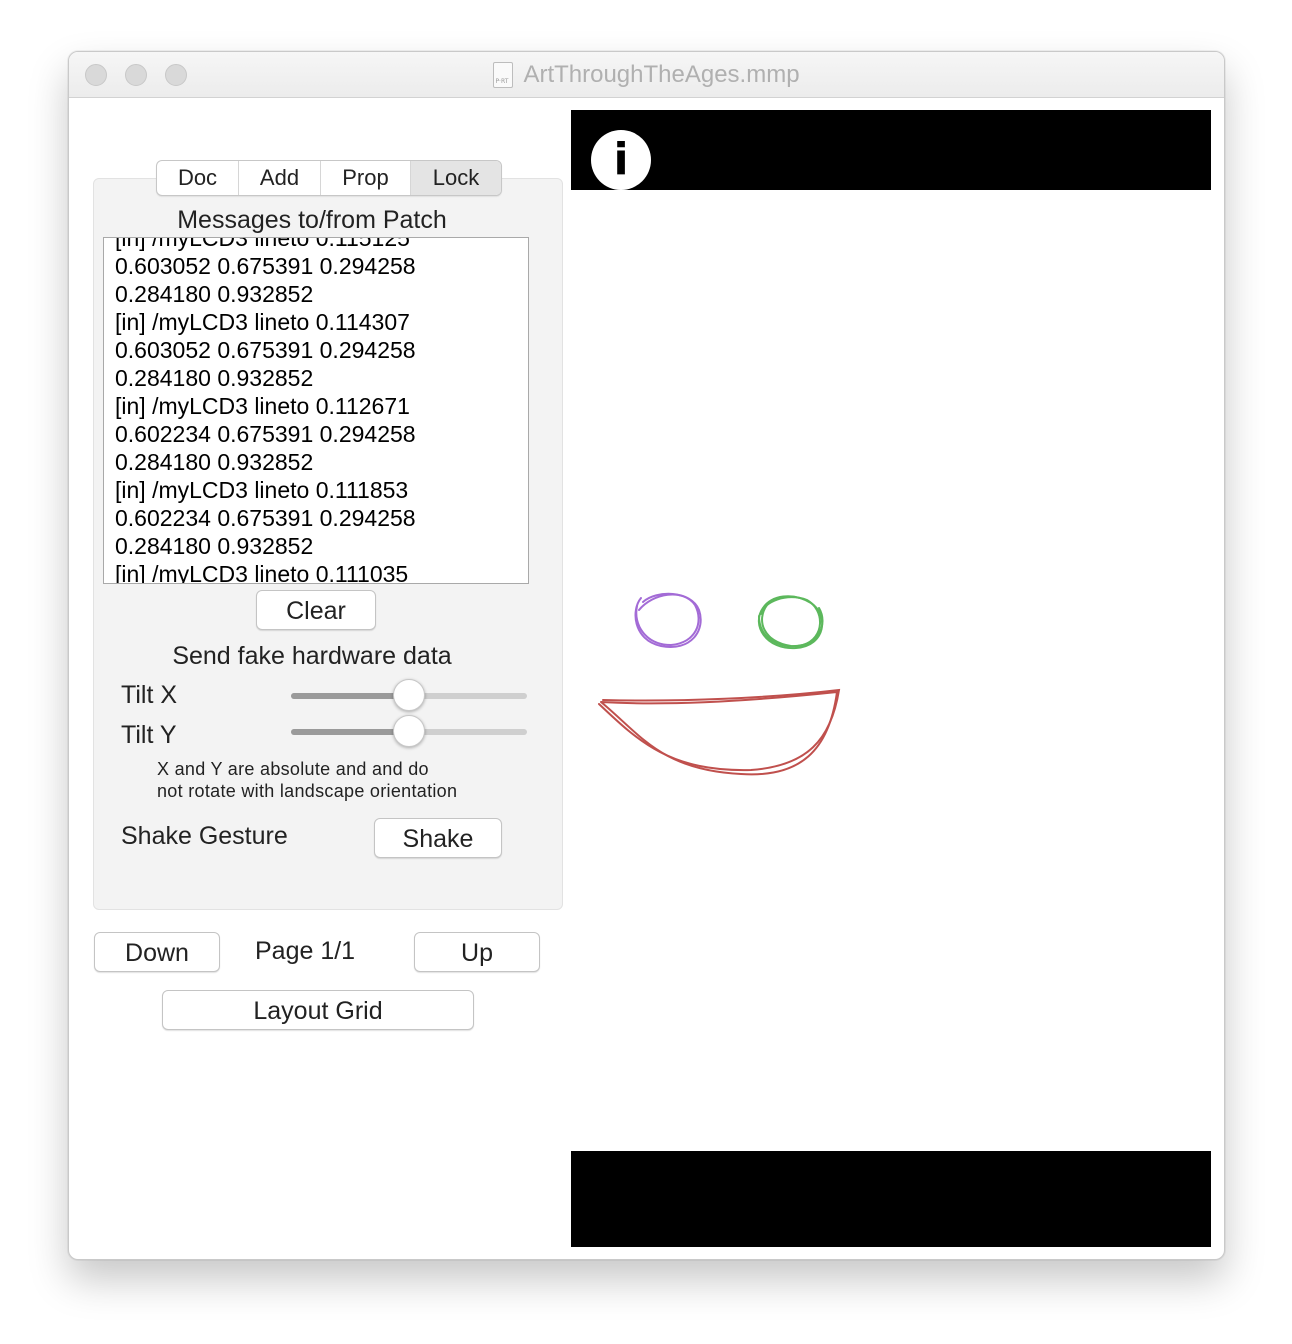 This screenshot has width=1292, height=1344. What do you see at coordinates (456, 178) in the screenshot?
I see `tab-lock: Lock` at bounding box center [456, 178].